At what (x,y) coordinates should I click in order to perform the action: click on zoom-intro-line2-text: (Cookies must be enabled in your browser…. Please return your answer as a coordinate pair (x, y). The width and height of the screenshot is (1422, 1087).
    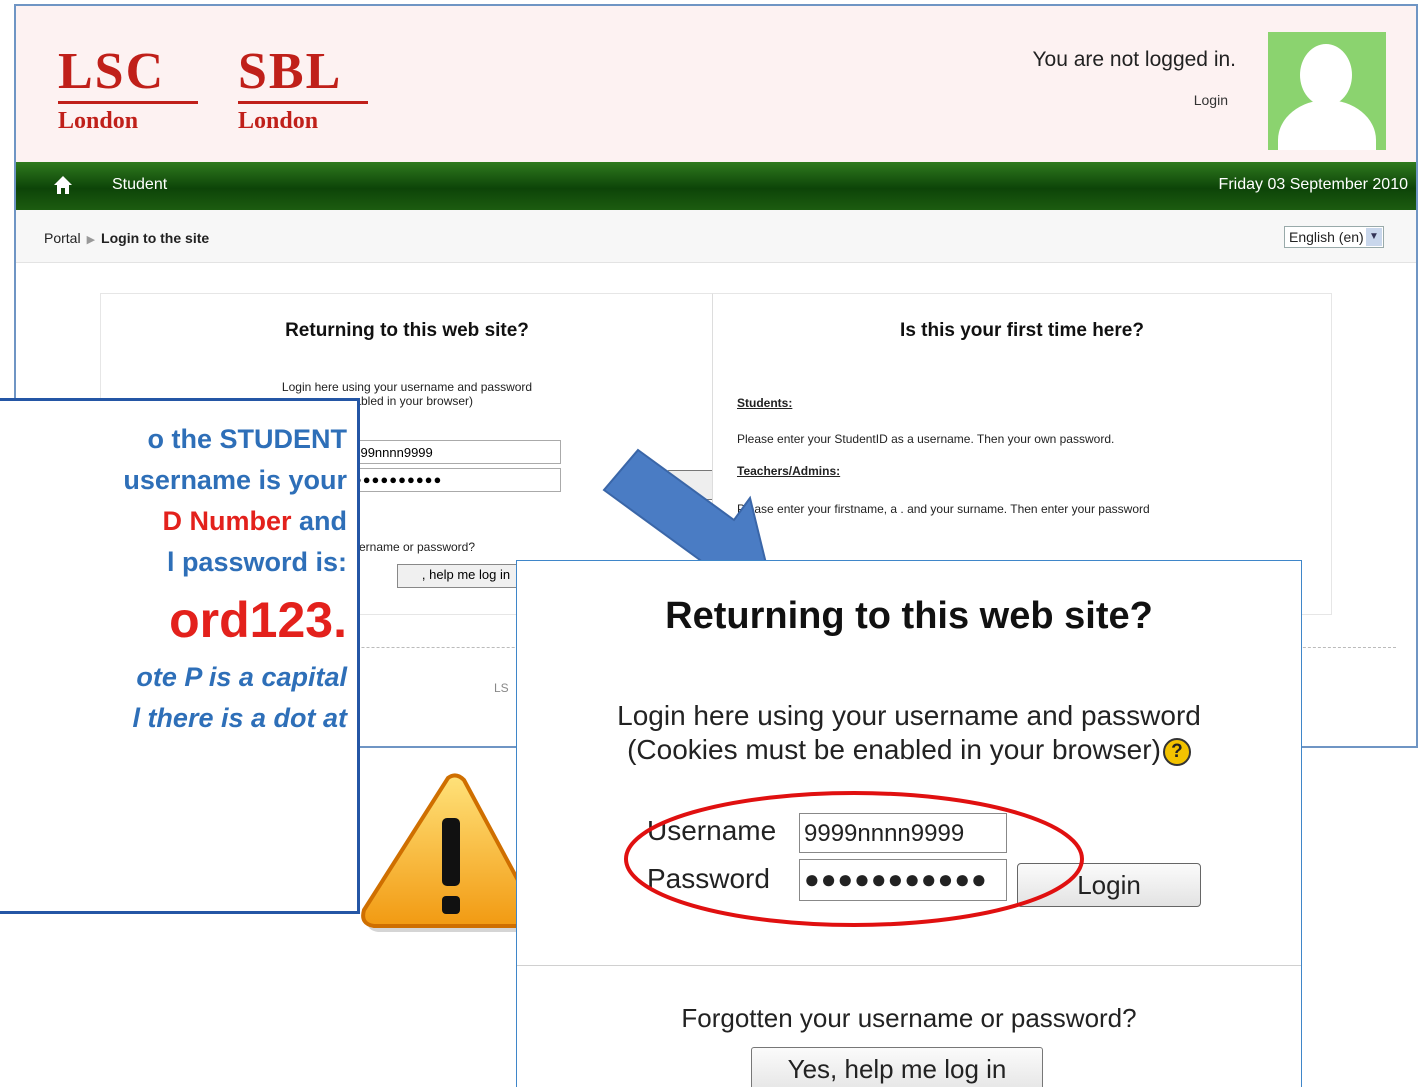
    Looking at the image, I should click on (894, 749).